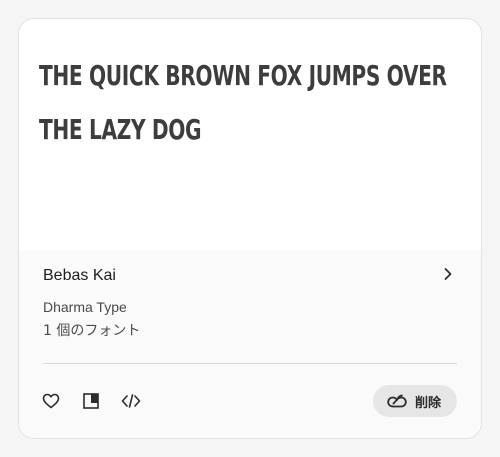  What do you see at coordinates (79, 276) in the screenshot?
I see `font-family-name: Bebas Kai` at bounding box center [79, 276].